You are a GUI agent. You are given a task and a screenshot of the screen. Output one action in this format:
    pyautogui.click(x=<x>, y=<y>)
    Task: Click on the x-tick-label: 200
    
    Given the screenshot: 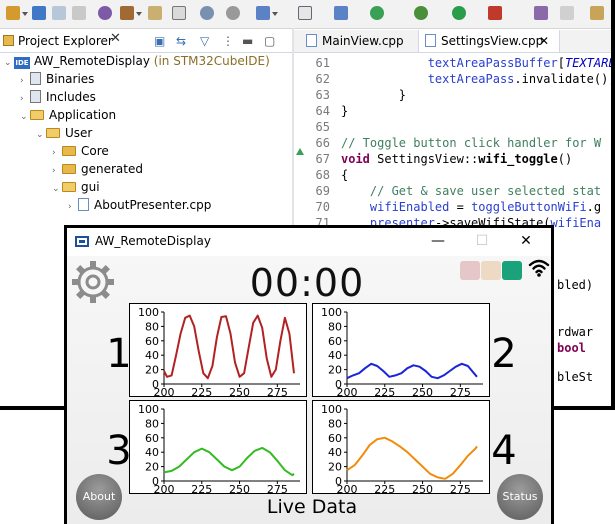 What is the action you would take?
    pyautogui.click(x=164, y=488)
    